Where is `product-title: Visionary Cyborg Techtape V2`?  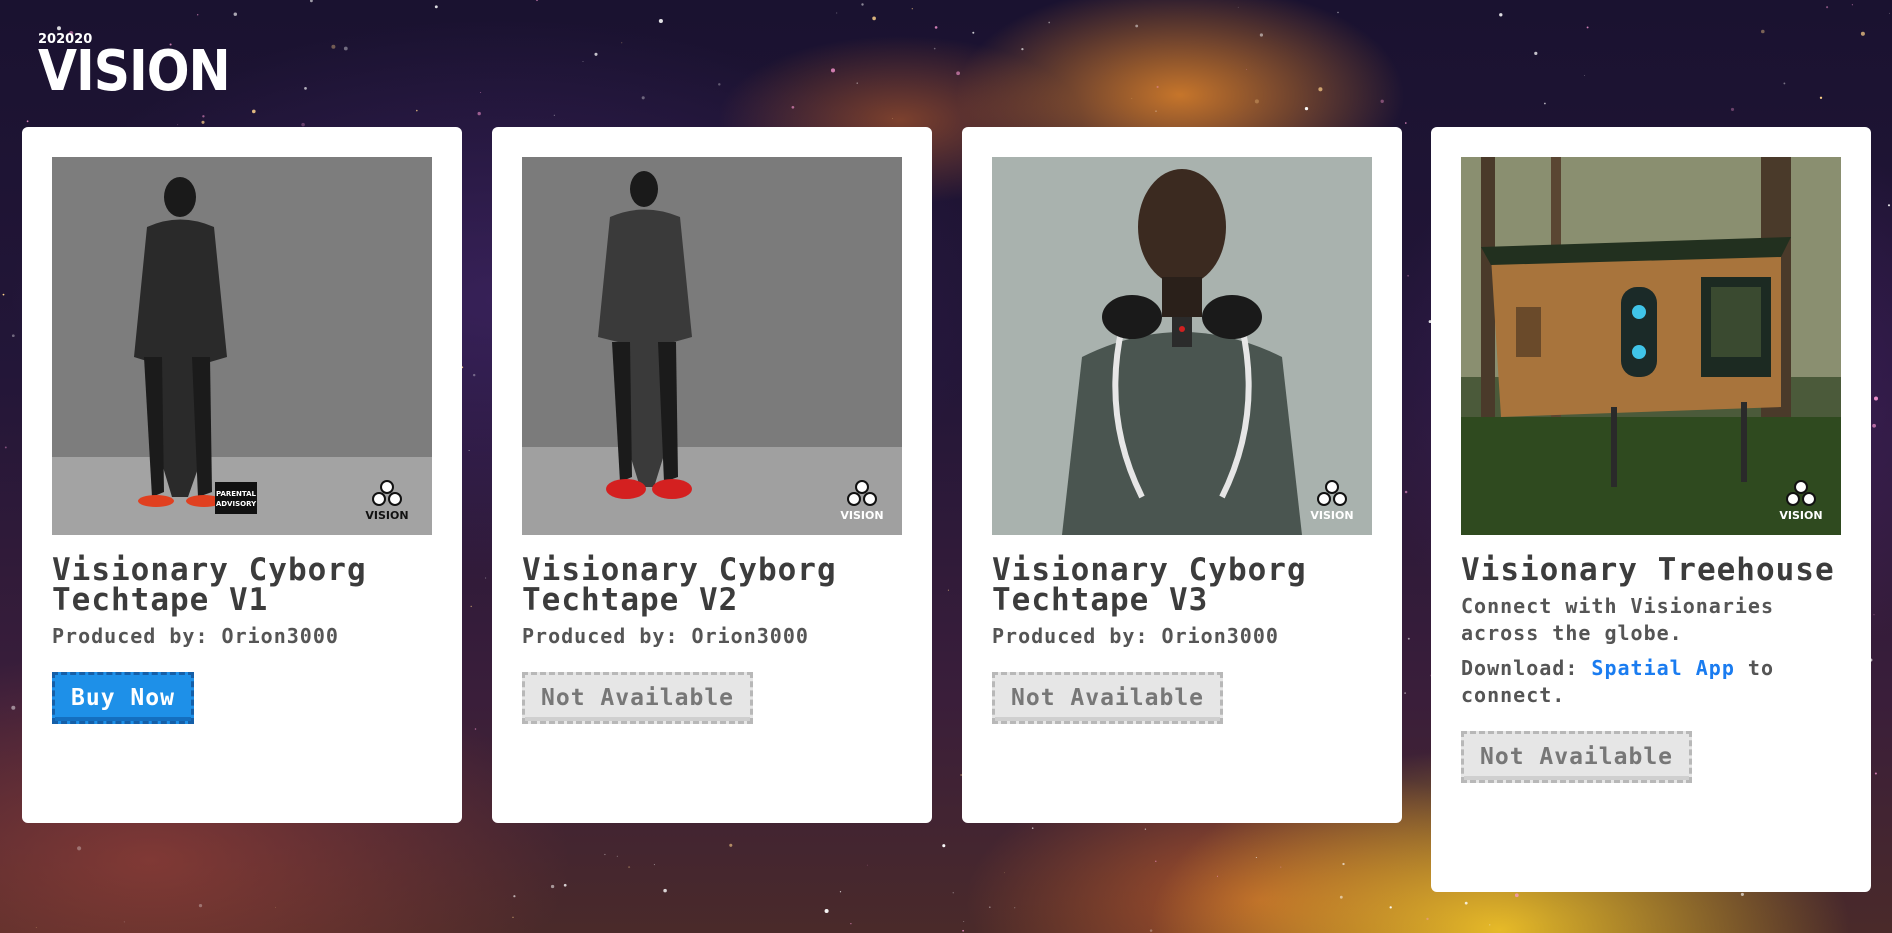
product-title: Visionary Cyborg Techtape V2 is located at coordinates (679, 585).